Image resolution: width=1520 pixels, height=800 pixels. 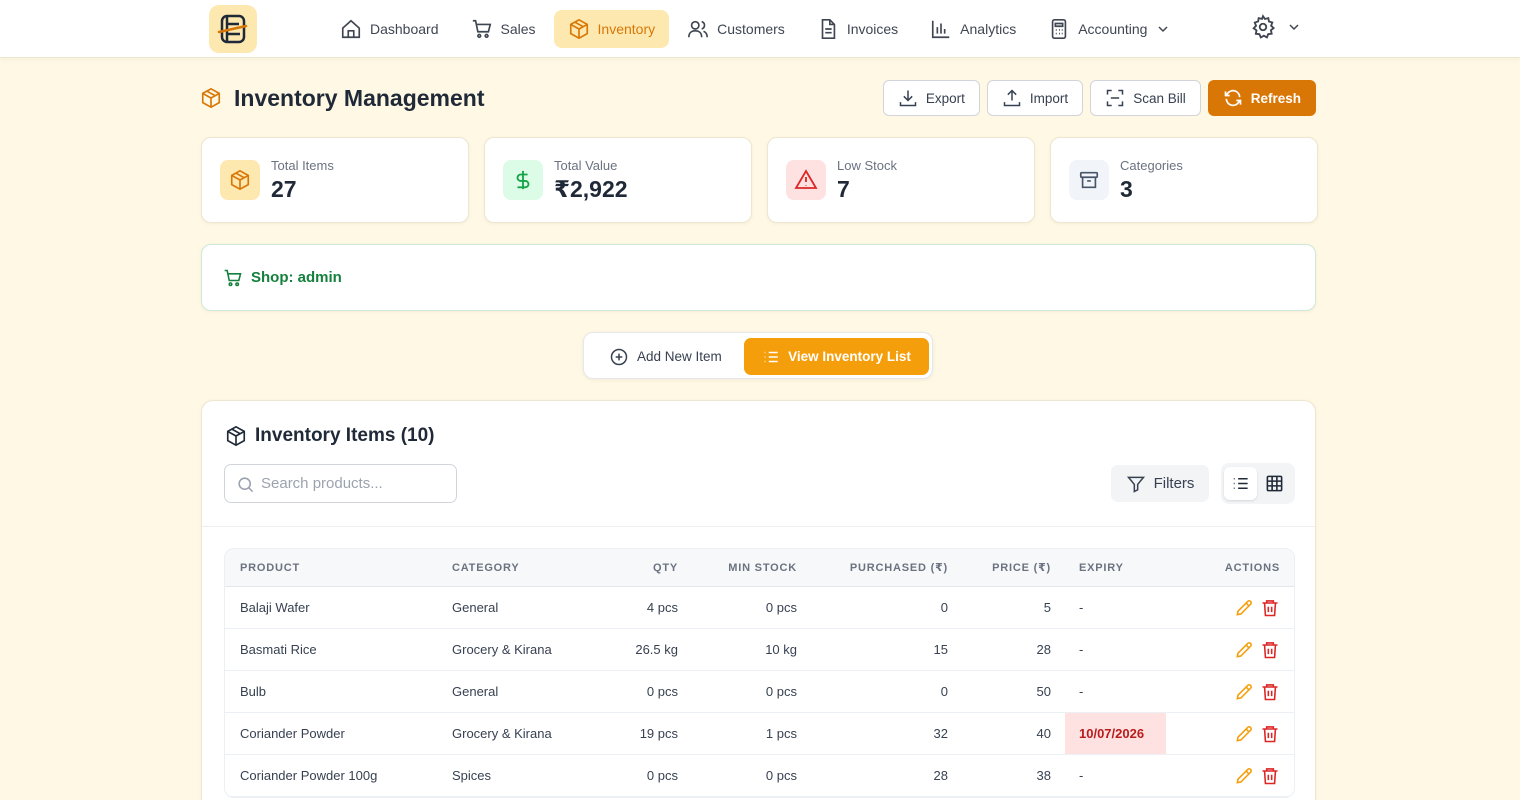 I want to click on grid-icon, so click(x=1274, y=483).